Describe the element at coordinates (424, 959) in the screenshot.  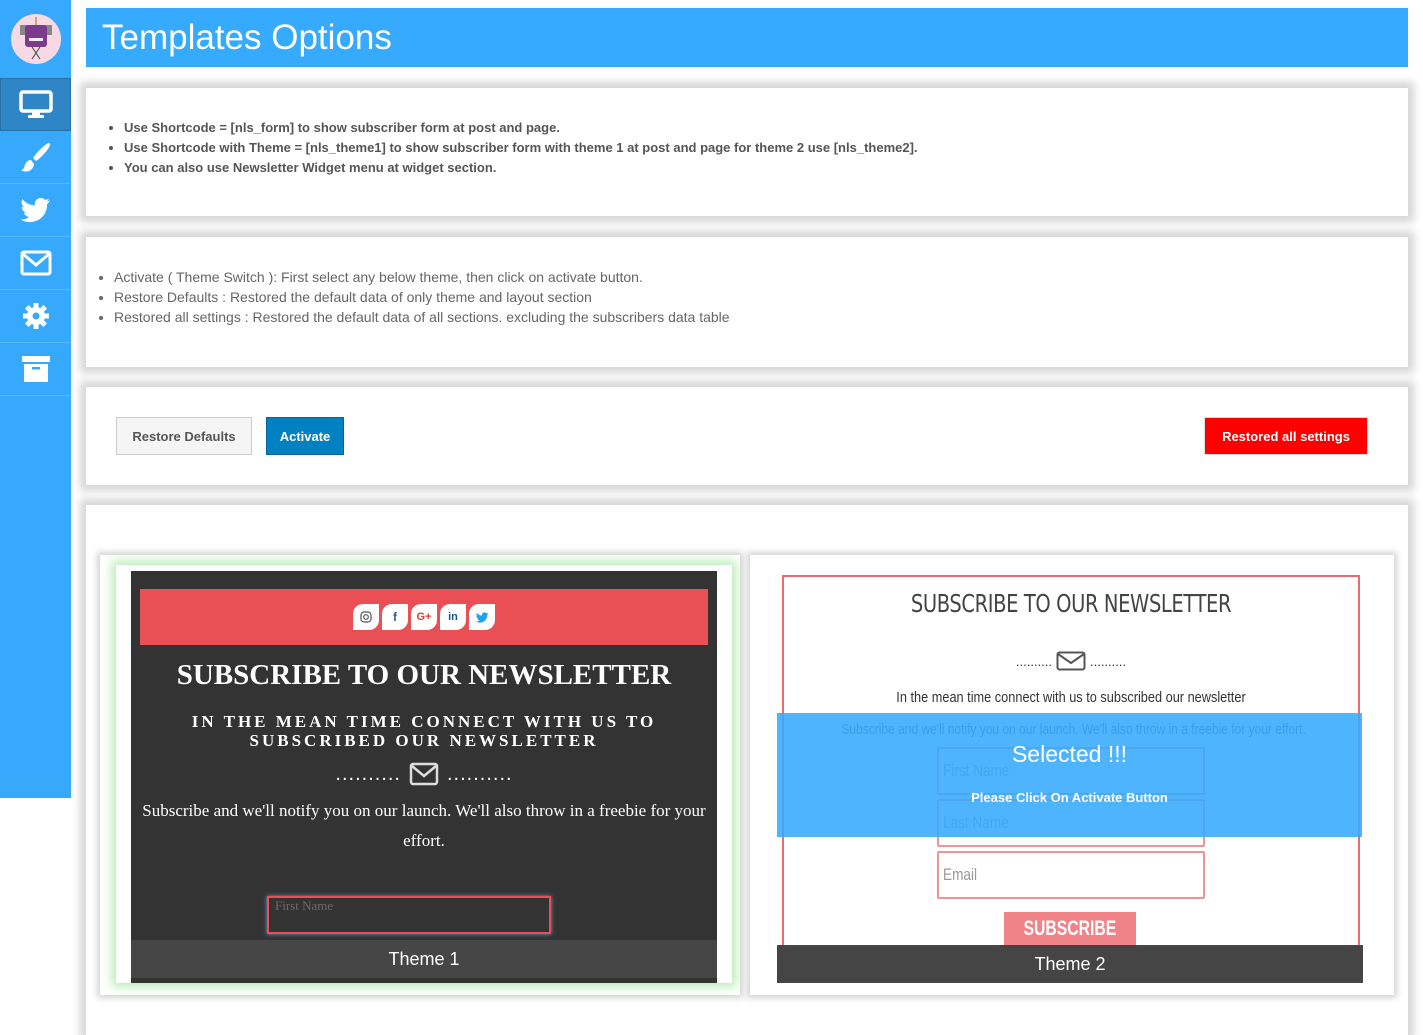
I see `theme-1-label: Theme 1` at that location.